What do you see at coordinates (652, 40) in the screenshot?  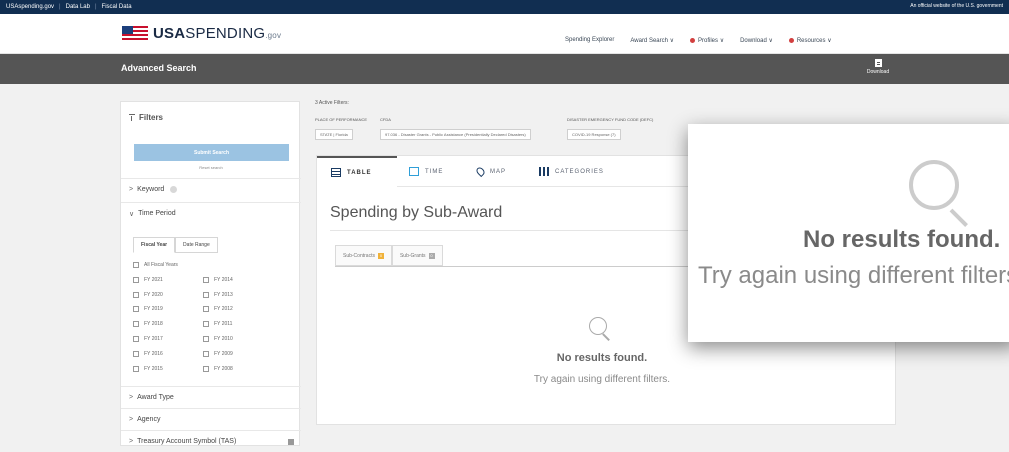 I see `nav-award-search: Award Search ∨` at bounding box center [652, 40].